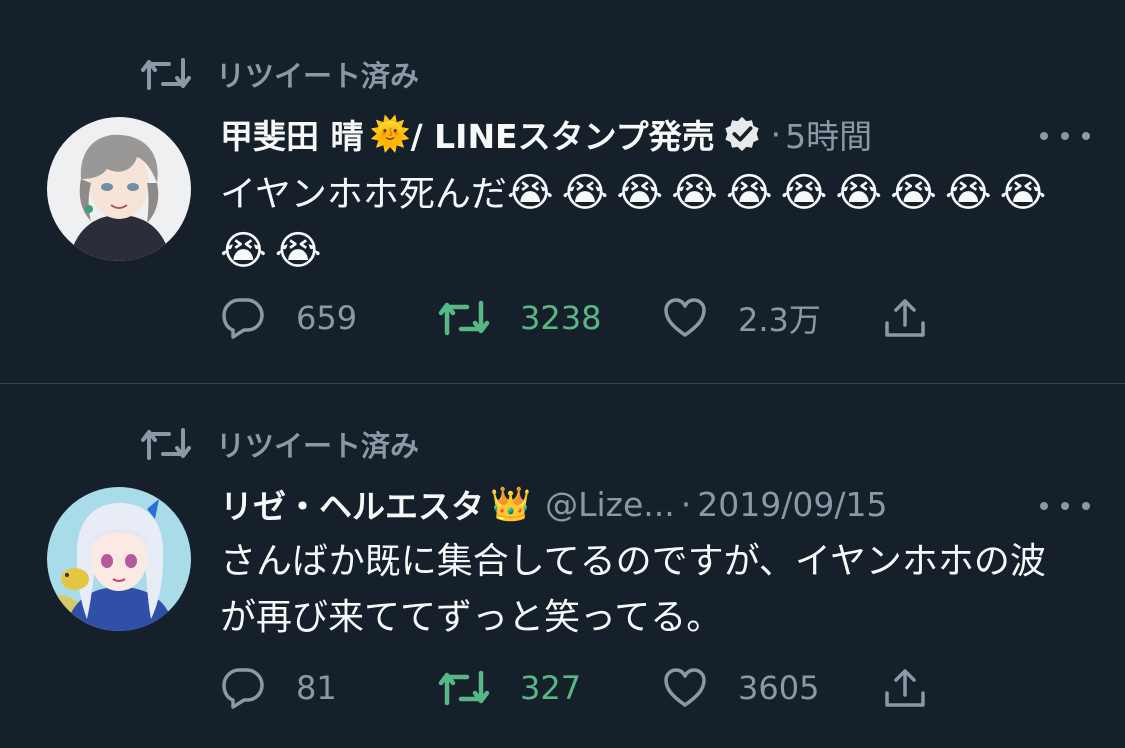  I want to click on retweet-count: 327, so click(551, 688).